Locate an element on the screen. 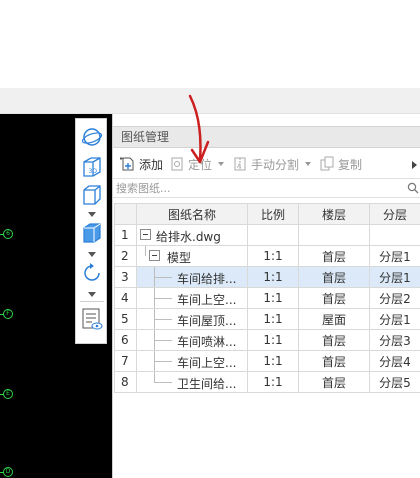  axis-marker: D is located at coordinates (8, 472).